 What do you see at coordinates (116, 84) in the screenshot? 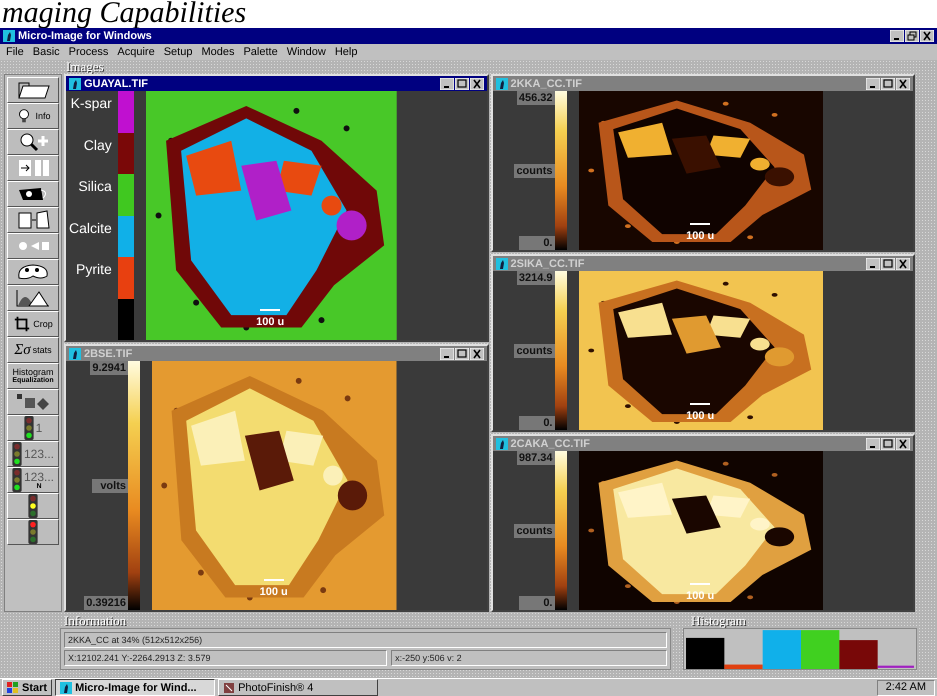
I see `window-title: GUAYAL.TIF` at bounding box center [116, 84].